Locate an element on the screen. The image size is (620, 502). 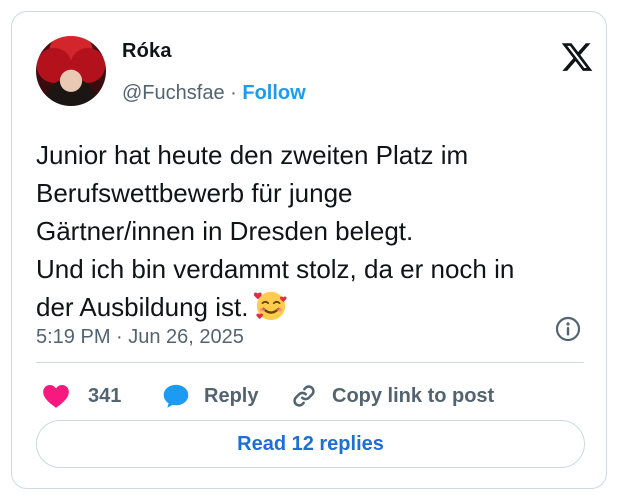
handle-row: @Fuchsfae · Follow is located at coordinates (214, 93).